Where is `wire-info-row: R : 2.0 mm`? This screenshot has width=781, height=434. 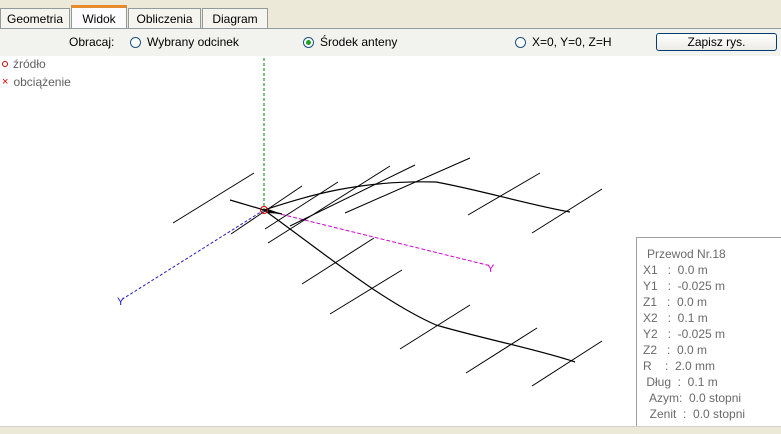 wire-info-row: R : 2.0 mm is located at coordinates (679, 366).